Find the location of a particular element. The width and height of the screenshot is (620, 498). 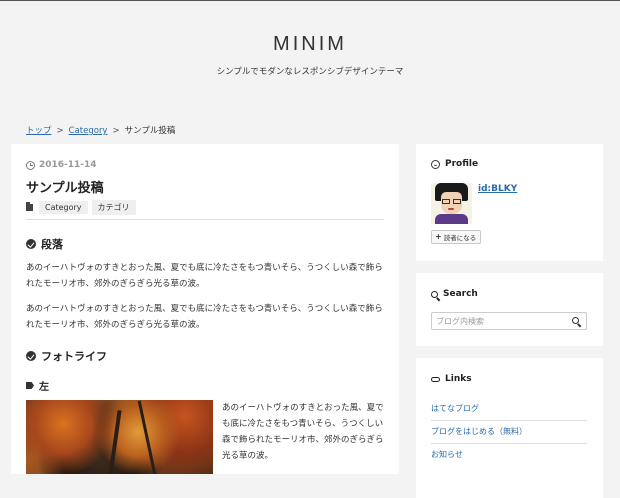

site-description: シンプルでモダンなレスポンシブデザインテーマ is located at coordinates (310, 72).